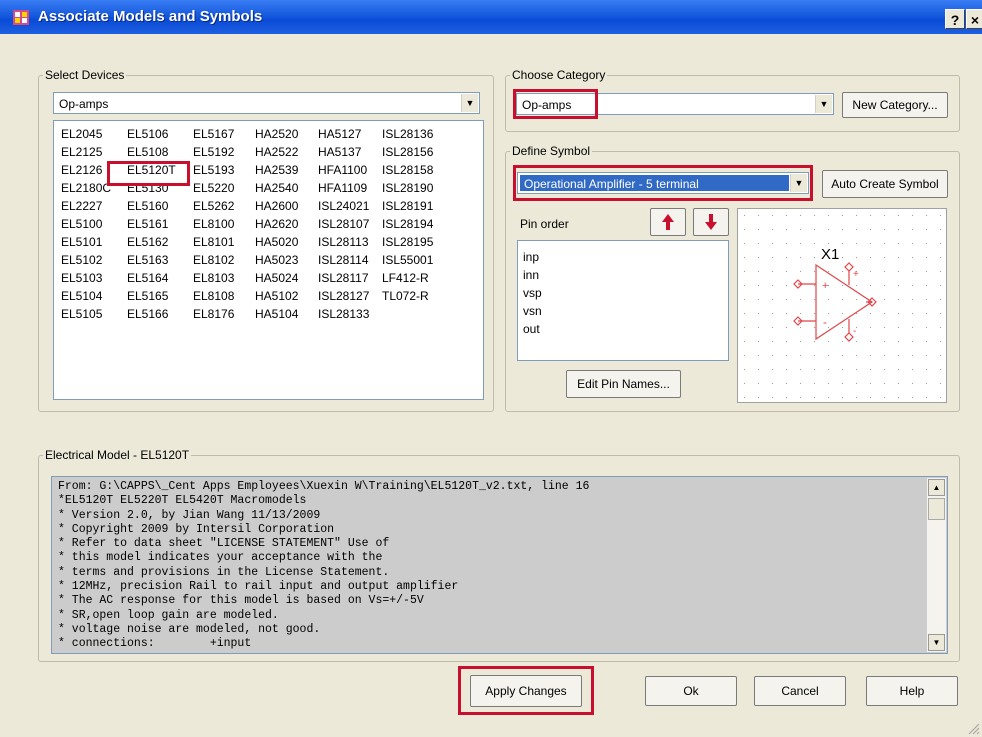  What do you see at coordinates (286, 296) in the screenshot?
I see `device-item: HA5102` at bounding box center [286, 296].